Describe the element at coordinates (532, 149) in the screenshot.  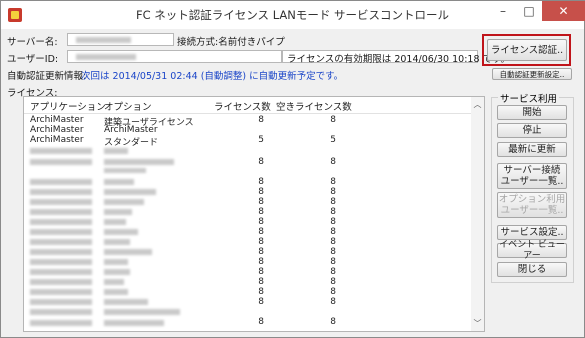
I see `refresh-button: 最新に更新` at that location.